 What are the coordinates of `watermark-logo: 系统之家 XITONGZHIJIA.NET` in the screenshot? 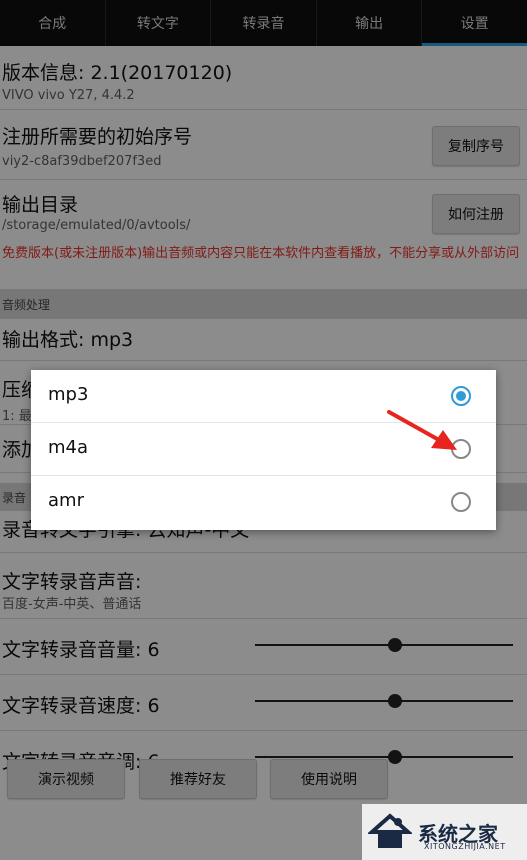 It's located at (444, 832).